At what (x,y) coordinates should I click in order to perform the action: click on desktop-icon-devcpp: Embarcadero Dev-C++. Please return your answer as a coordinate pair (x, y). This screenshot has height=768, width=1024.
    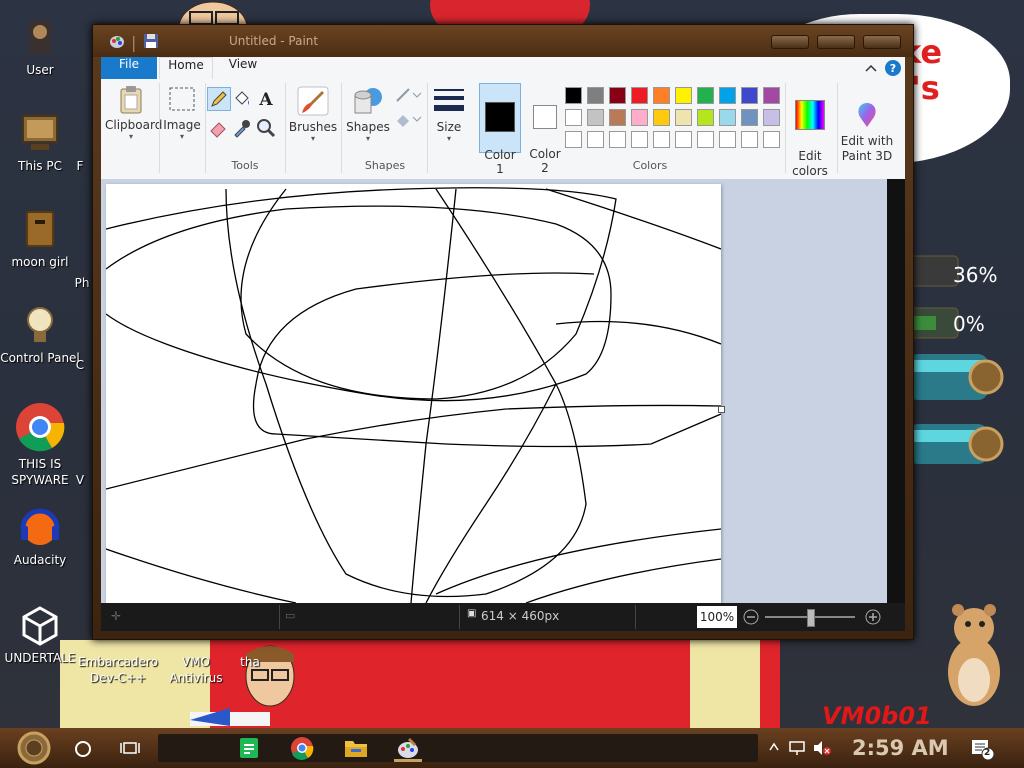
    Looking at the image, I should click on (118, 670).